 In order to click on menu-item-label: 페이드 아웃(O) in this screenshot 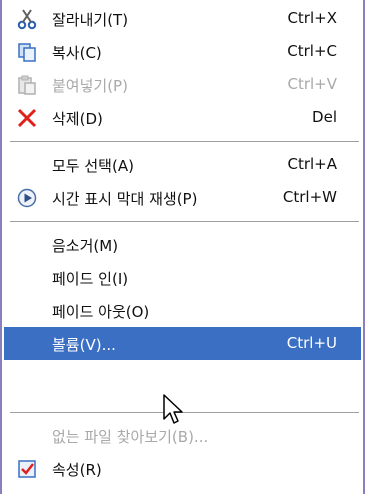, I will do `click(101, 312)`.